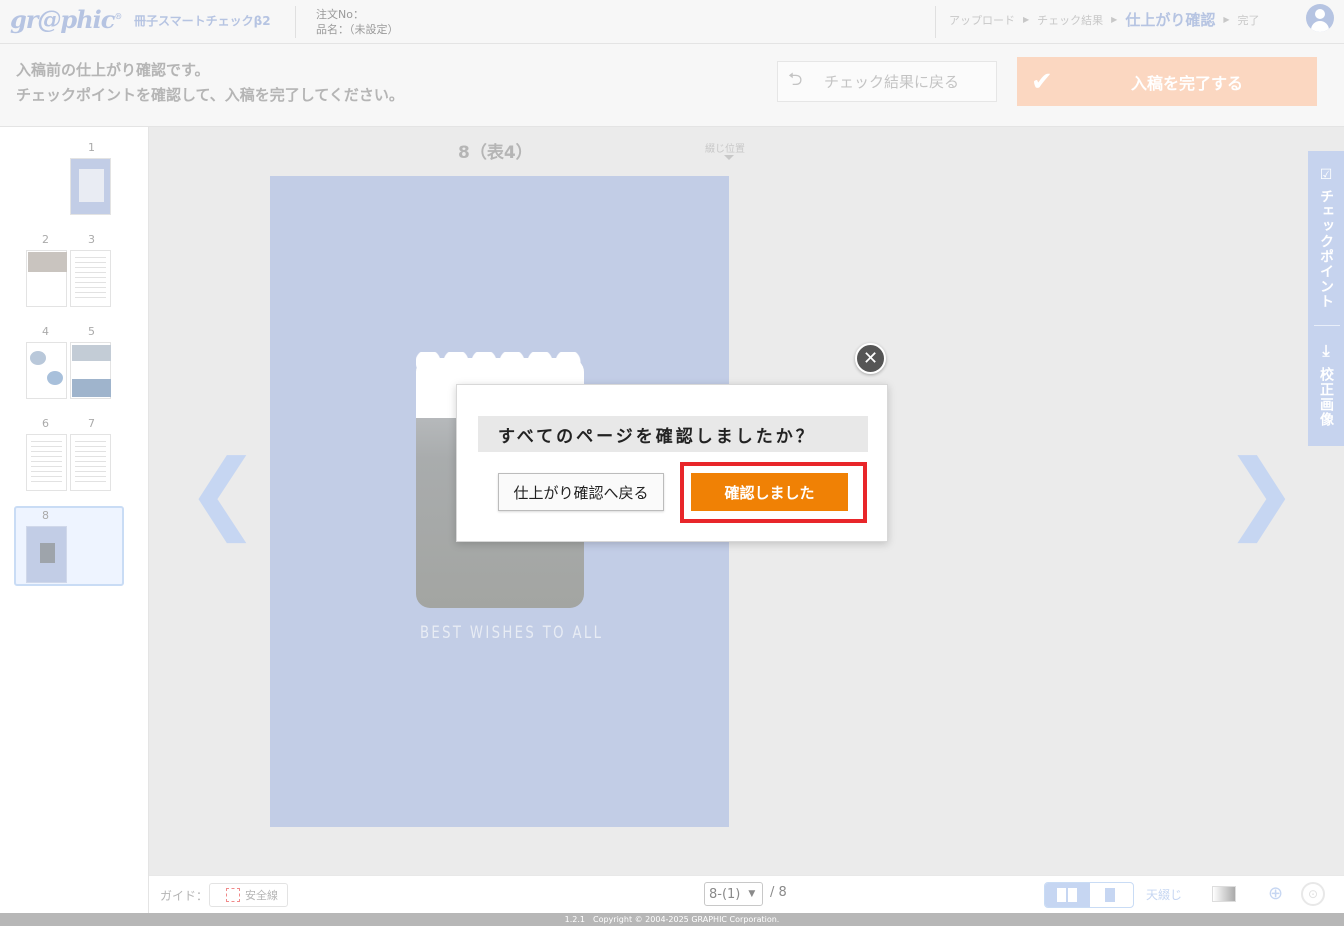 The width and height of the screenshot is (1344, 926). I want to click on progress-steps: アップロード ▶ チェック結果 ▶ 仕上がり確認 ▶ 完了, so click(1104, 19).